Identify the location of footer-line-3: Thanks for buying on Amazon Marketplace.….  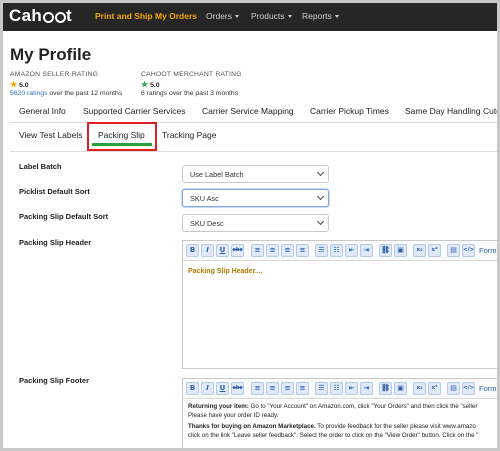
(332, 427).